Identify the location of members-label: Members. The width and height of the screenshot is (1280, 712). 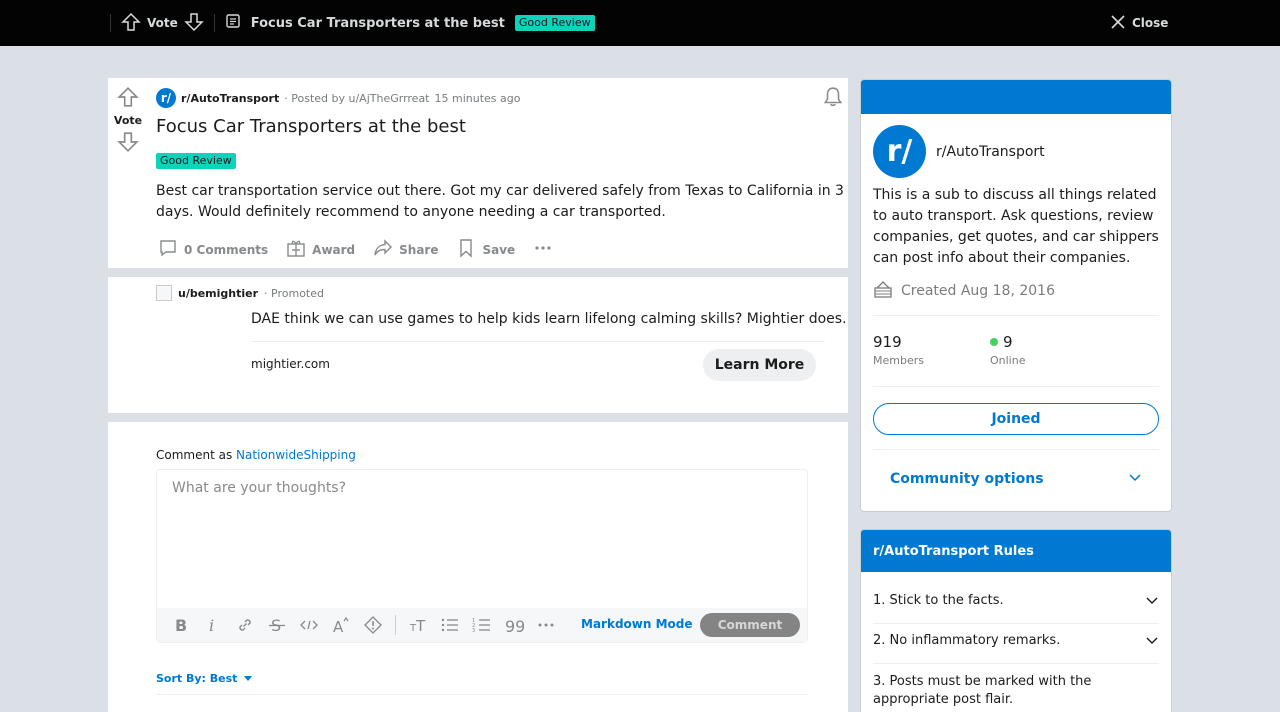
(898, 360).